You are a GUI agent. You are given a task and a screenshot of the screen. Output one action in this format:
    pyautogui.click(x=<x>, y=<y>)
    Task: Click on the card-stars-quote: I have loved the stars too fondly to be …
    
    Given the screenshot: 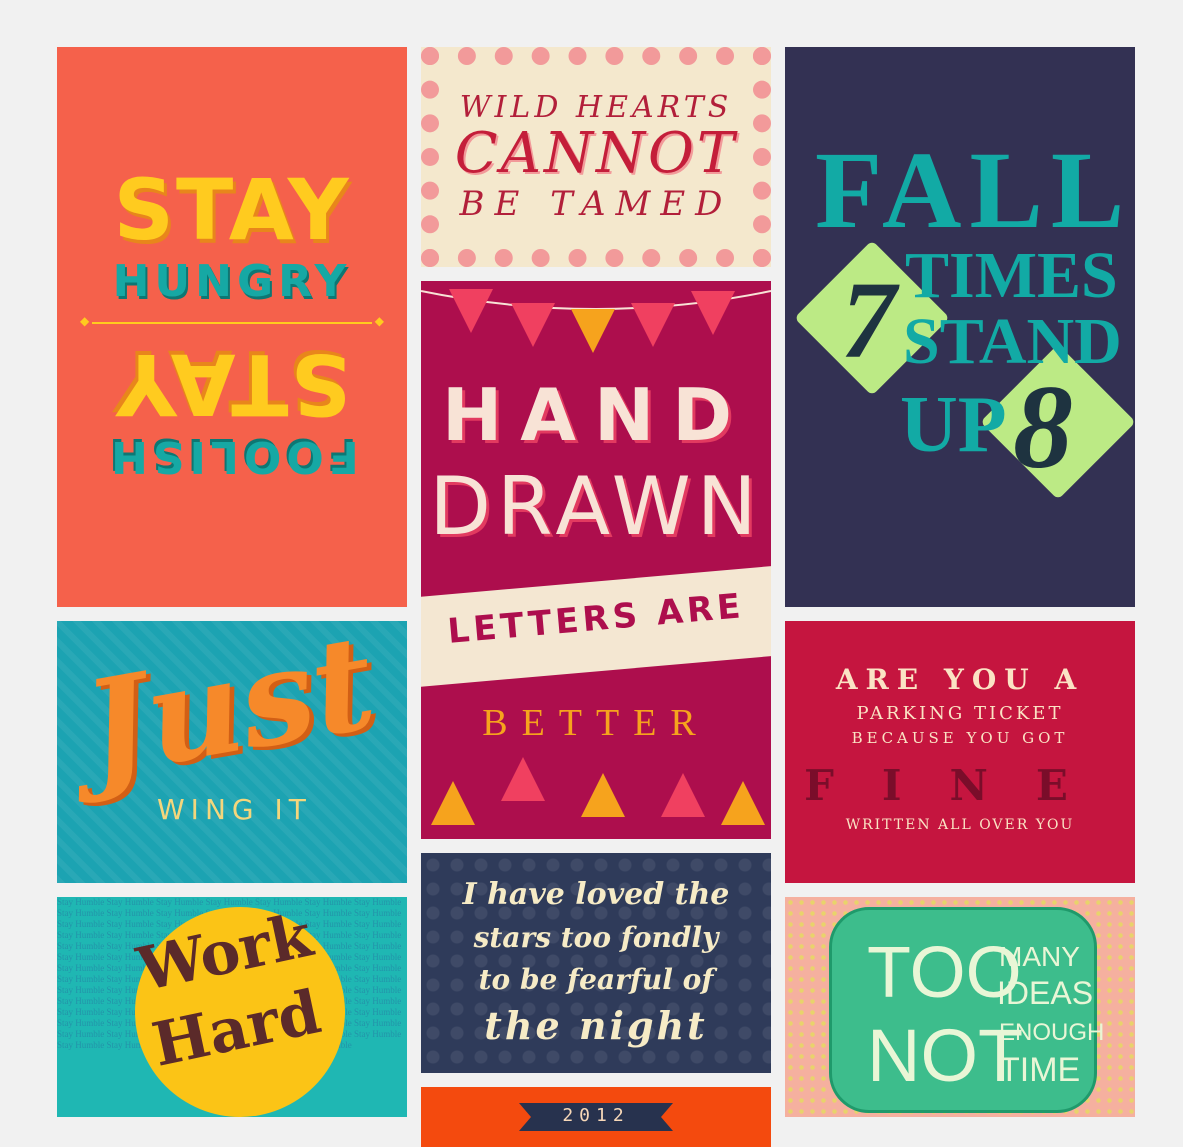 What is the action you would take?
    pyautogui.click(x=596, y=963)
    